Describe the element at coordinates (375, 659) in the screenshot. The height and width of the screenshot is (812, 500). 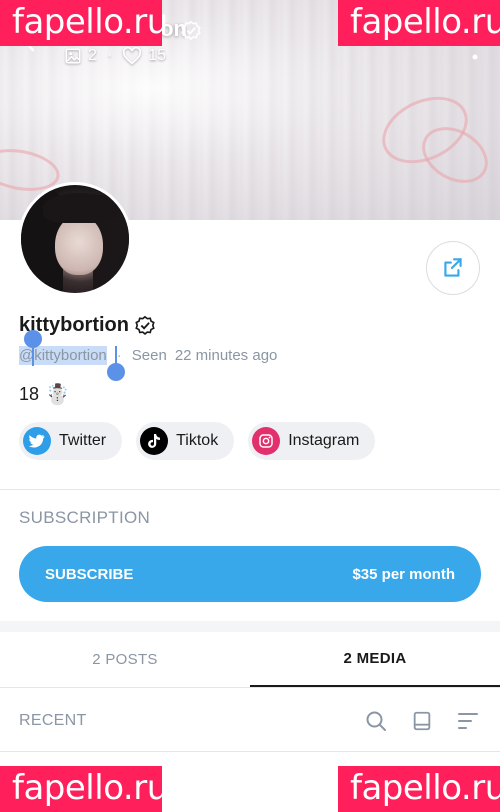
I see `tab-media: 2 MEDIA` at that location.